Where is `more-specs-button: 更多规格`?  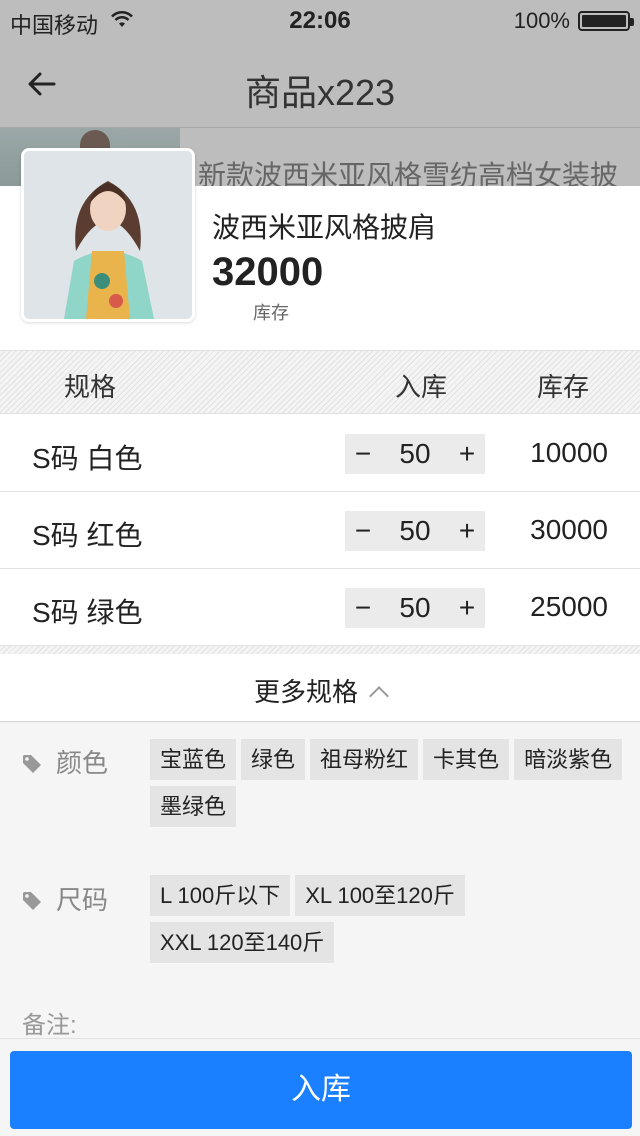
more-specs-button: 更多规格 is located at coordinates (320, 688).